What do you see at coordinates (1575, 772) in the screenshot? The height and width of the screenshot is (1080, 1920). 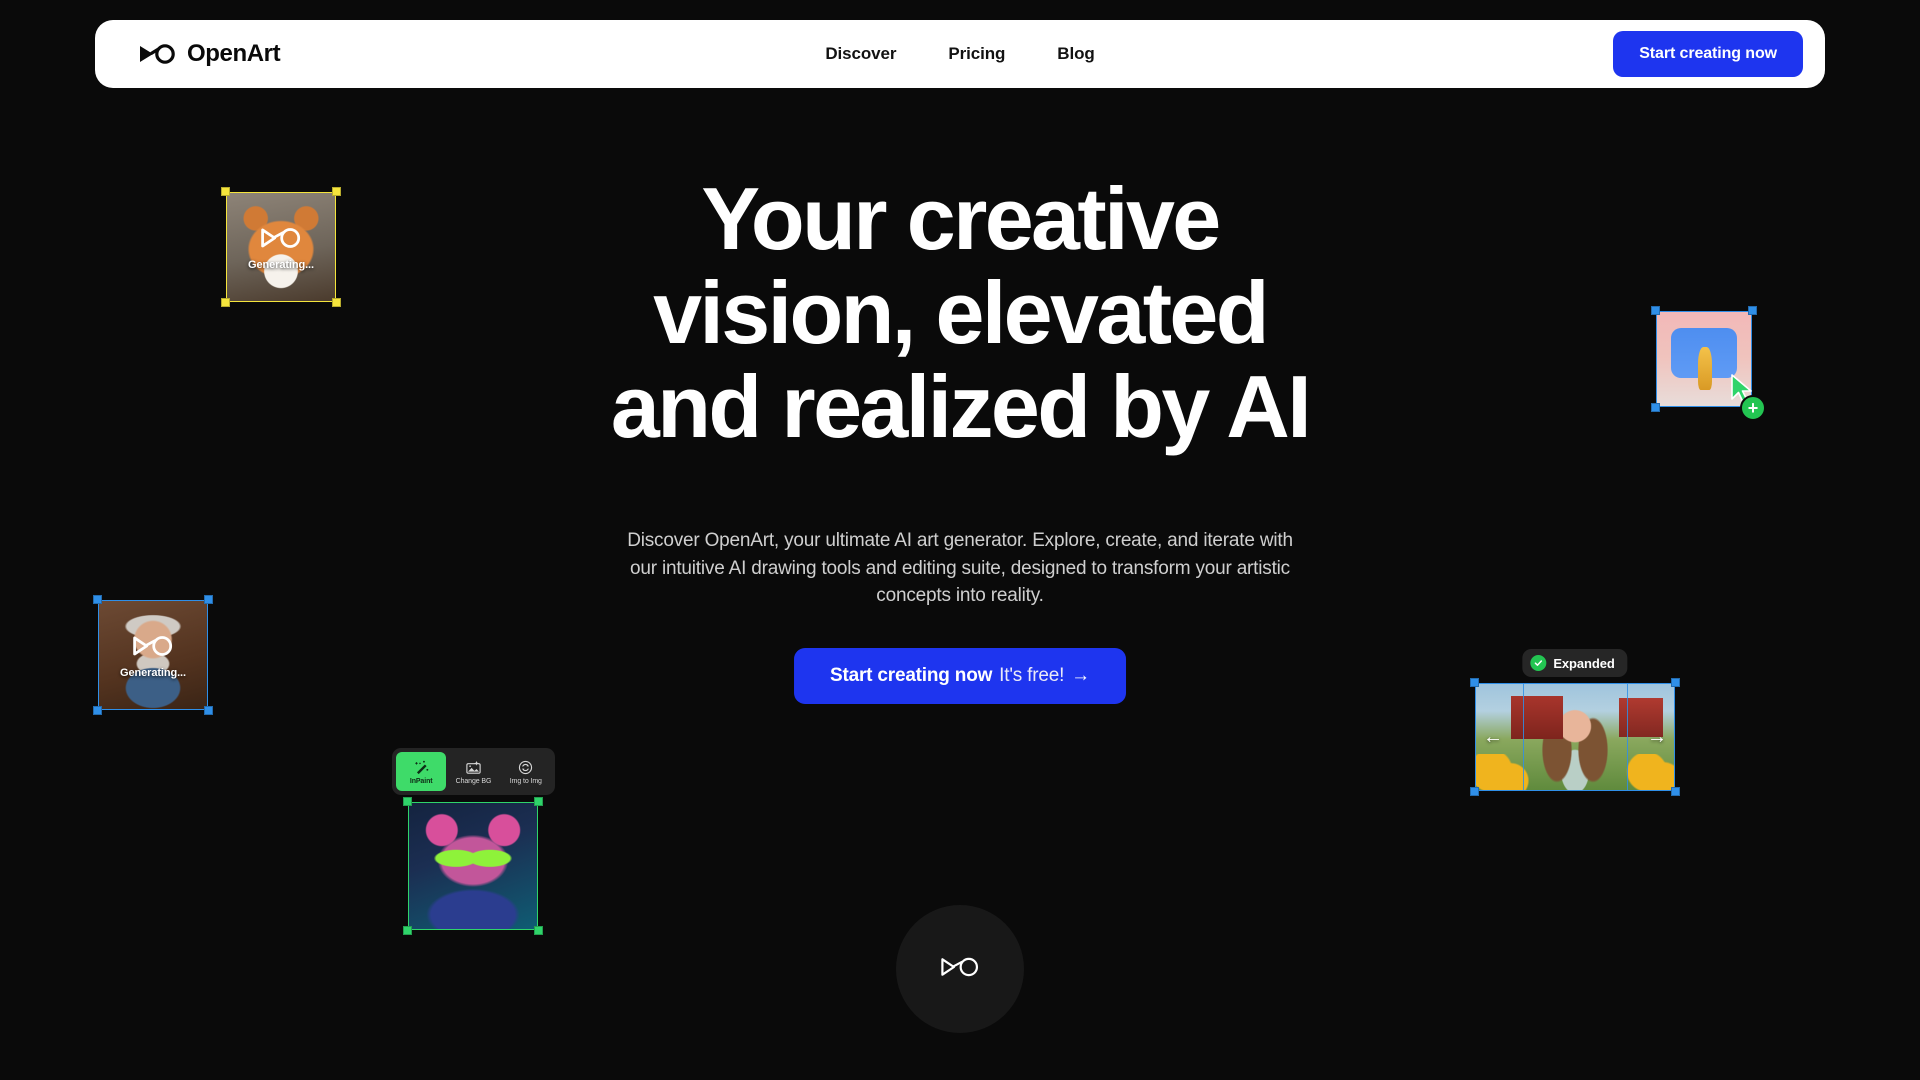 I see `flower-field` at bounding box center [1575, 772].